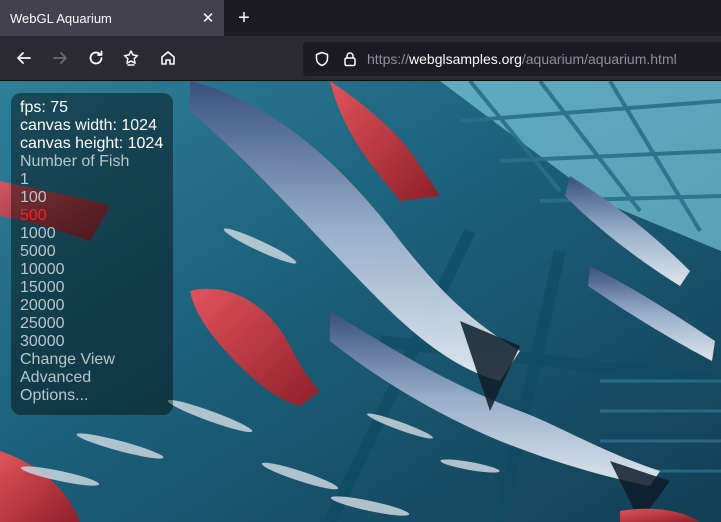 The image size is (721, 522). I want to click on fish-option-25000: 25000, so click(96, 324).